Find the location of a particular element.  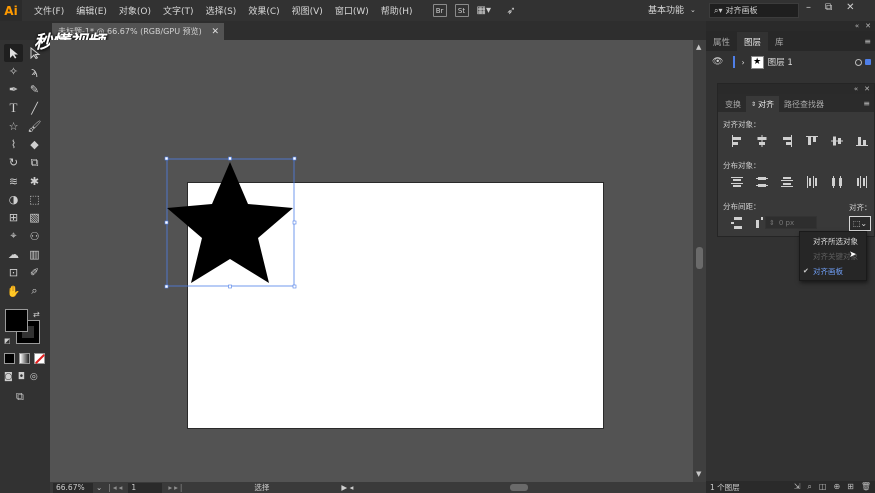

scale-tool-icon: ⧉ is located at coordinates (34, 163).